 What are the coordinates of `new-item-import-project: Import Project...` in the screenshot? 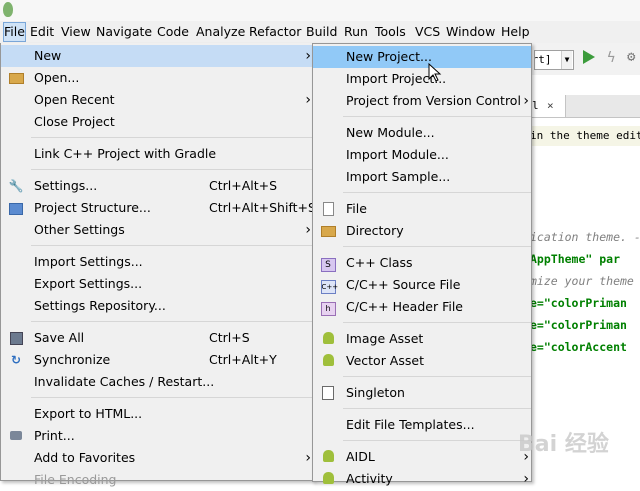 It's located at (422, 79).